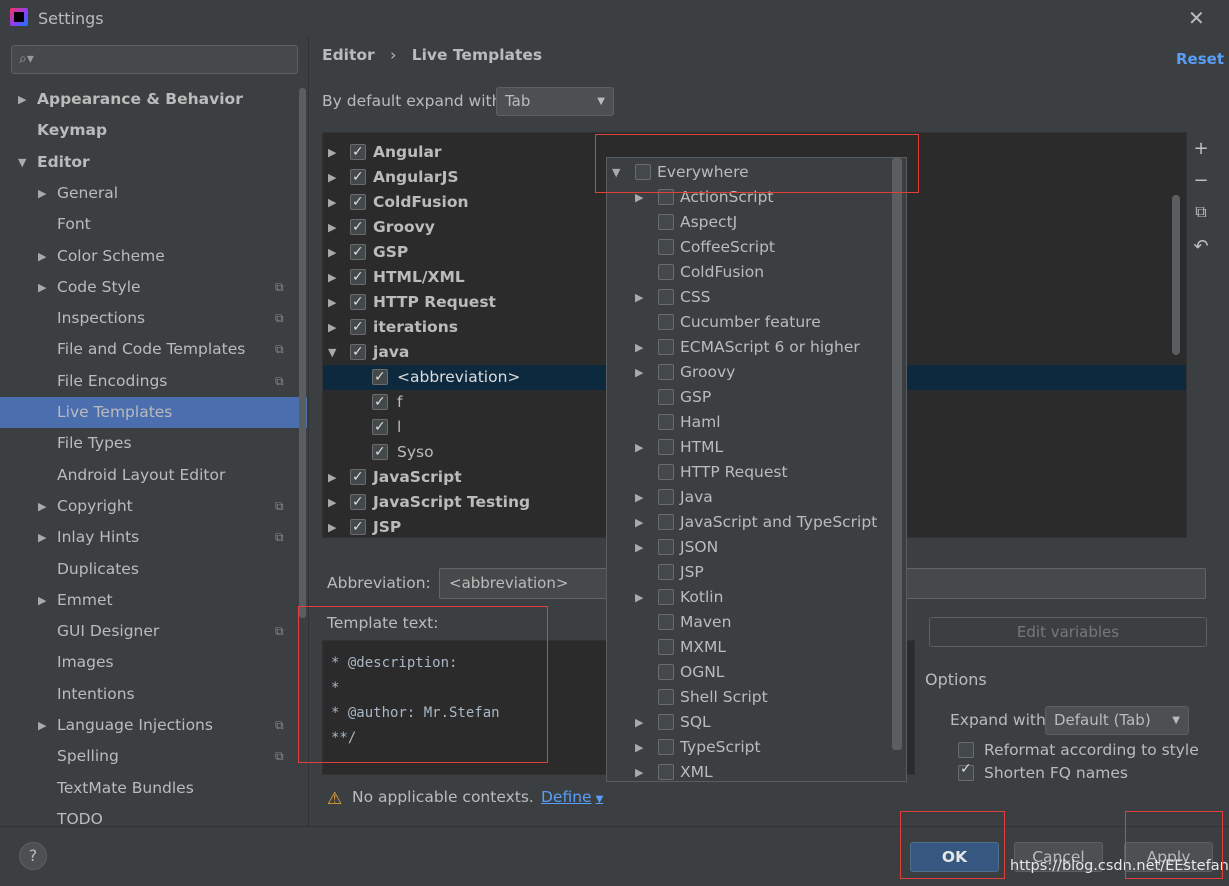 The height and width of the screenshot is (886, 1229). What do you see at coordinates (966, 771) in the screenshot?
I see `shorten-fq-checkbox` at bounding box center [966, 771].